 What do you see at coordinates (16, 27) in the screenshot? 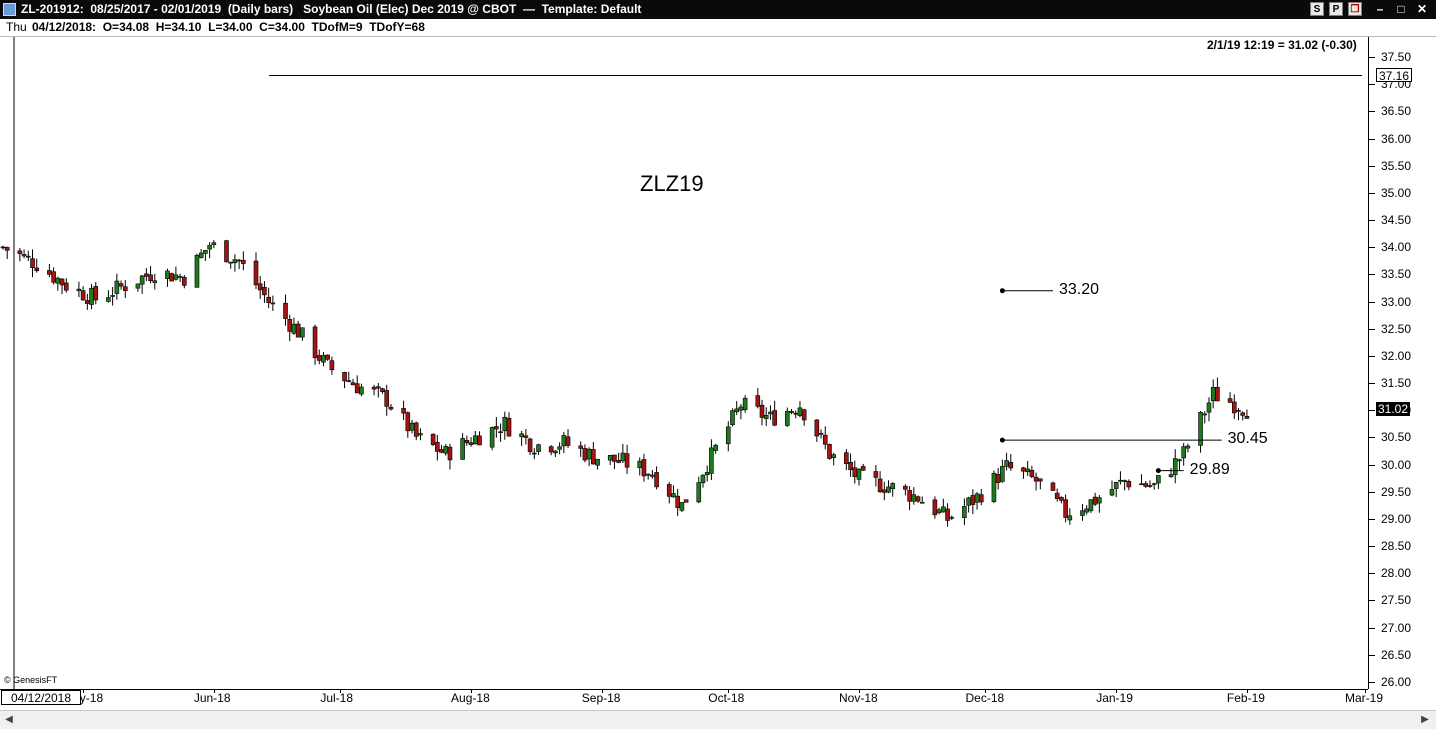
I see `day-label: Thu` at bounding box center [16, 27].